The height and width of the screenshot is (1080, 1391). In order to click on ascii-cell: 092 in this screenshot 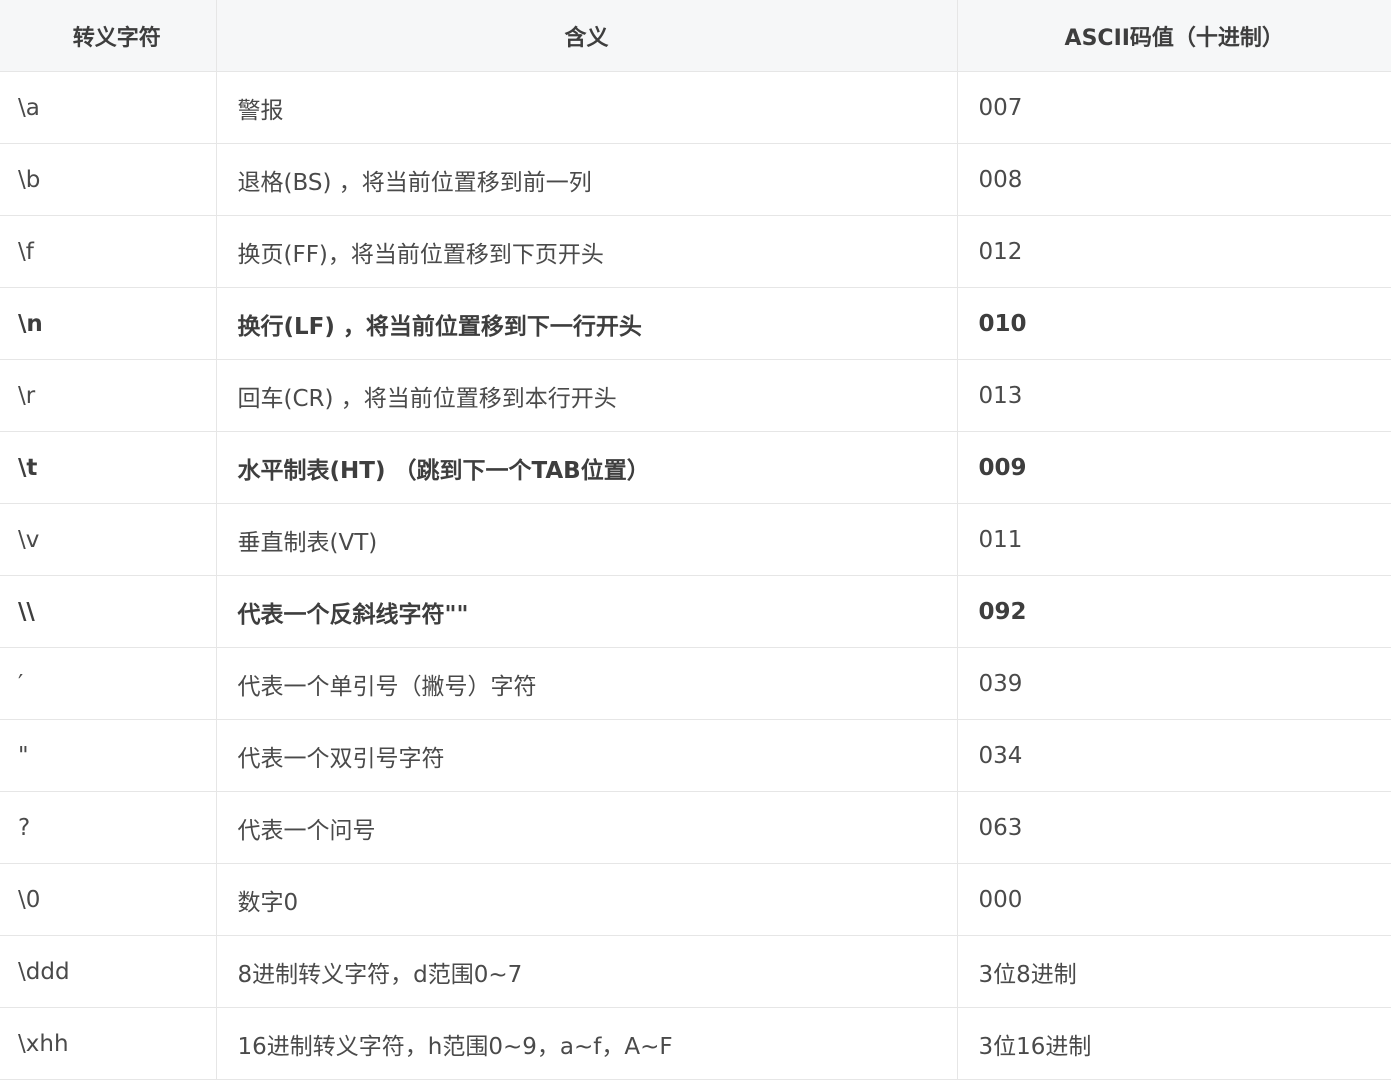, I will do `click(1173, 611)`.